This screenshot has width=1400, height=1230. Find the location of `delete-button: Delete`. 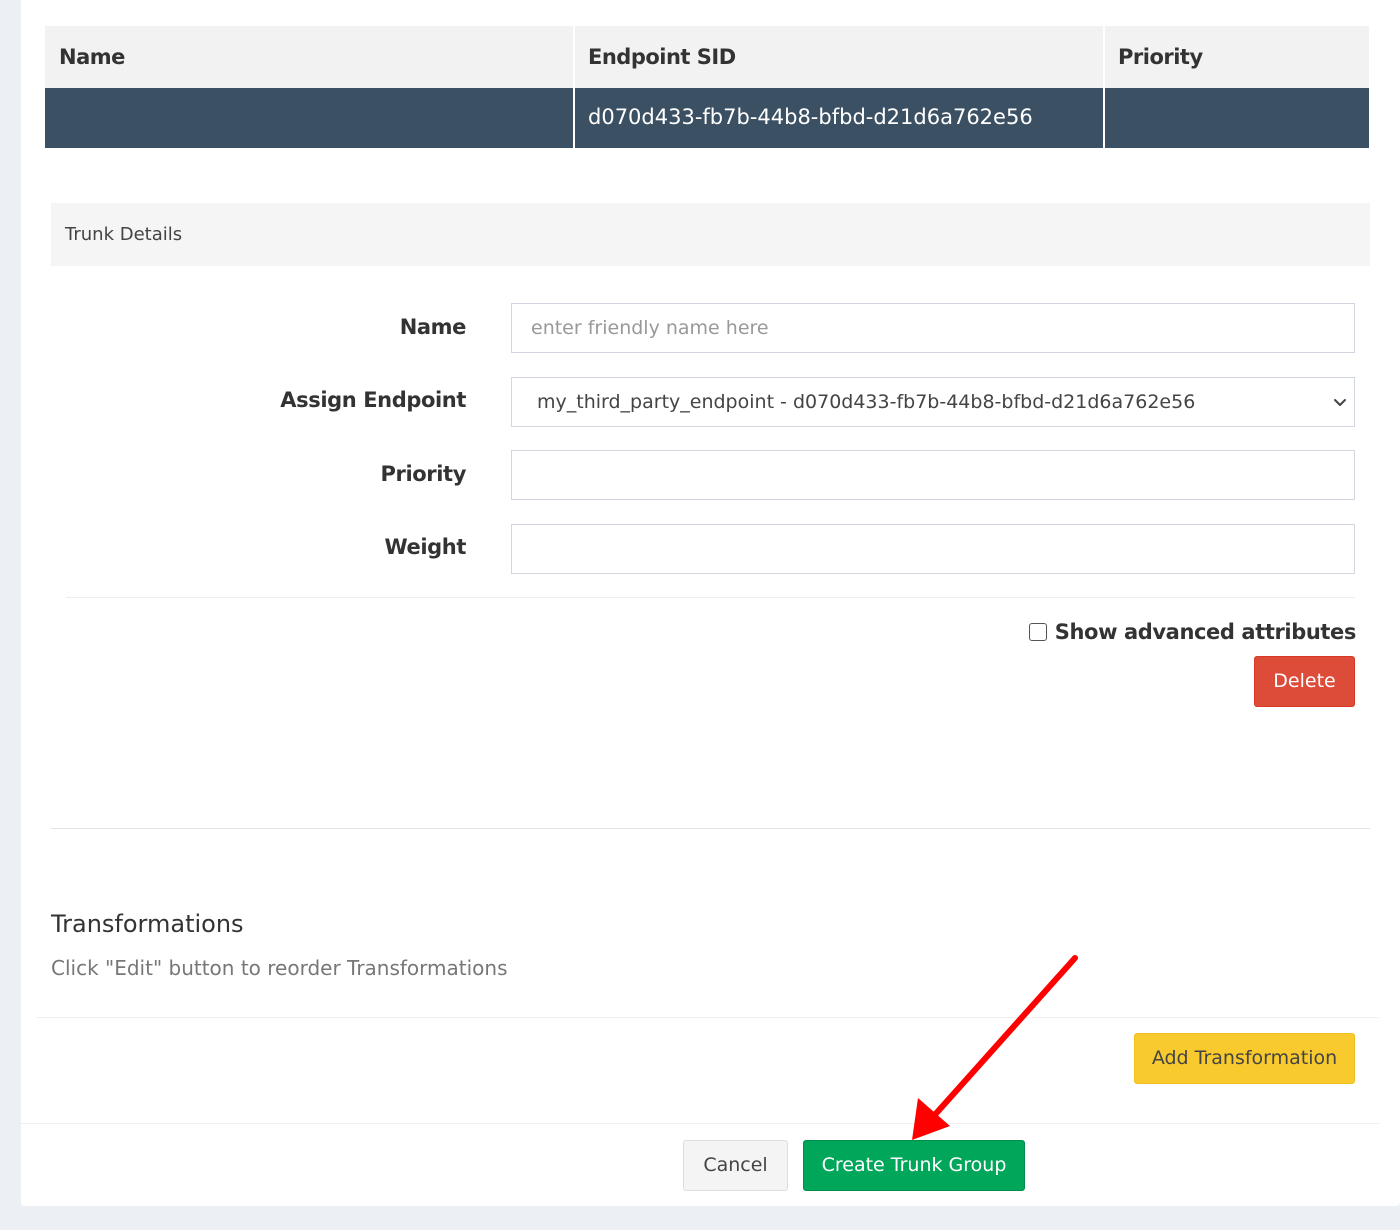

delete-button: Delete is located at coordinates (1304, 681).